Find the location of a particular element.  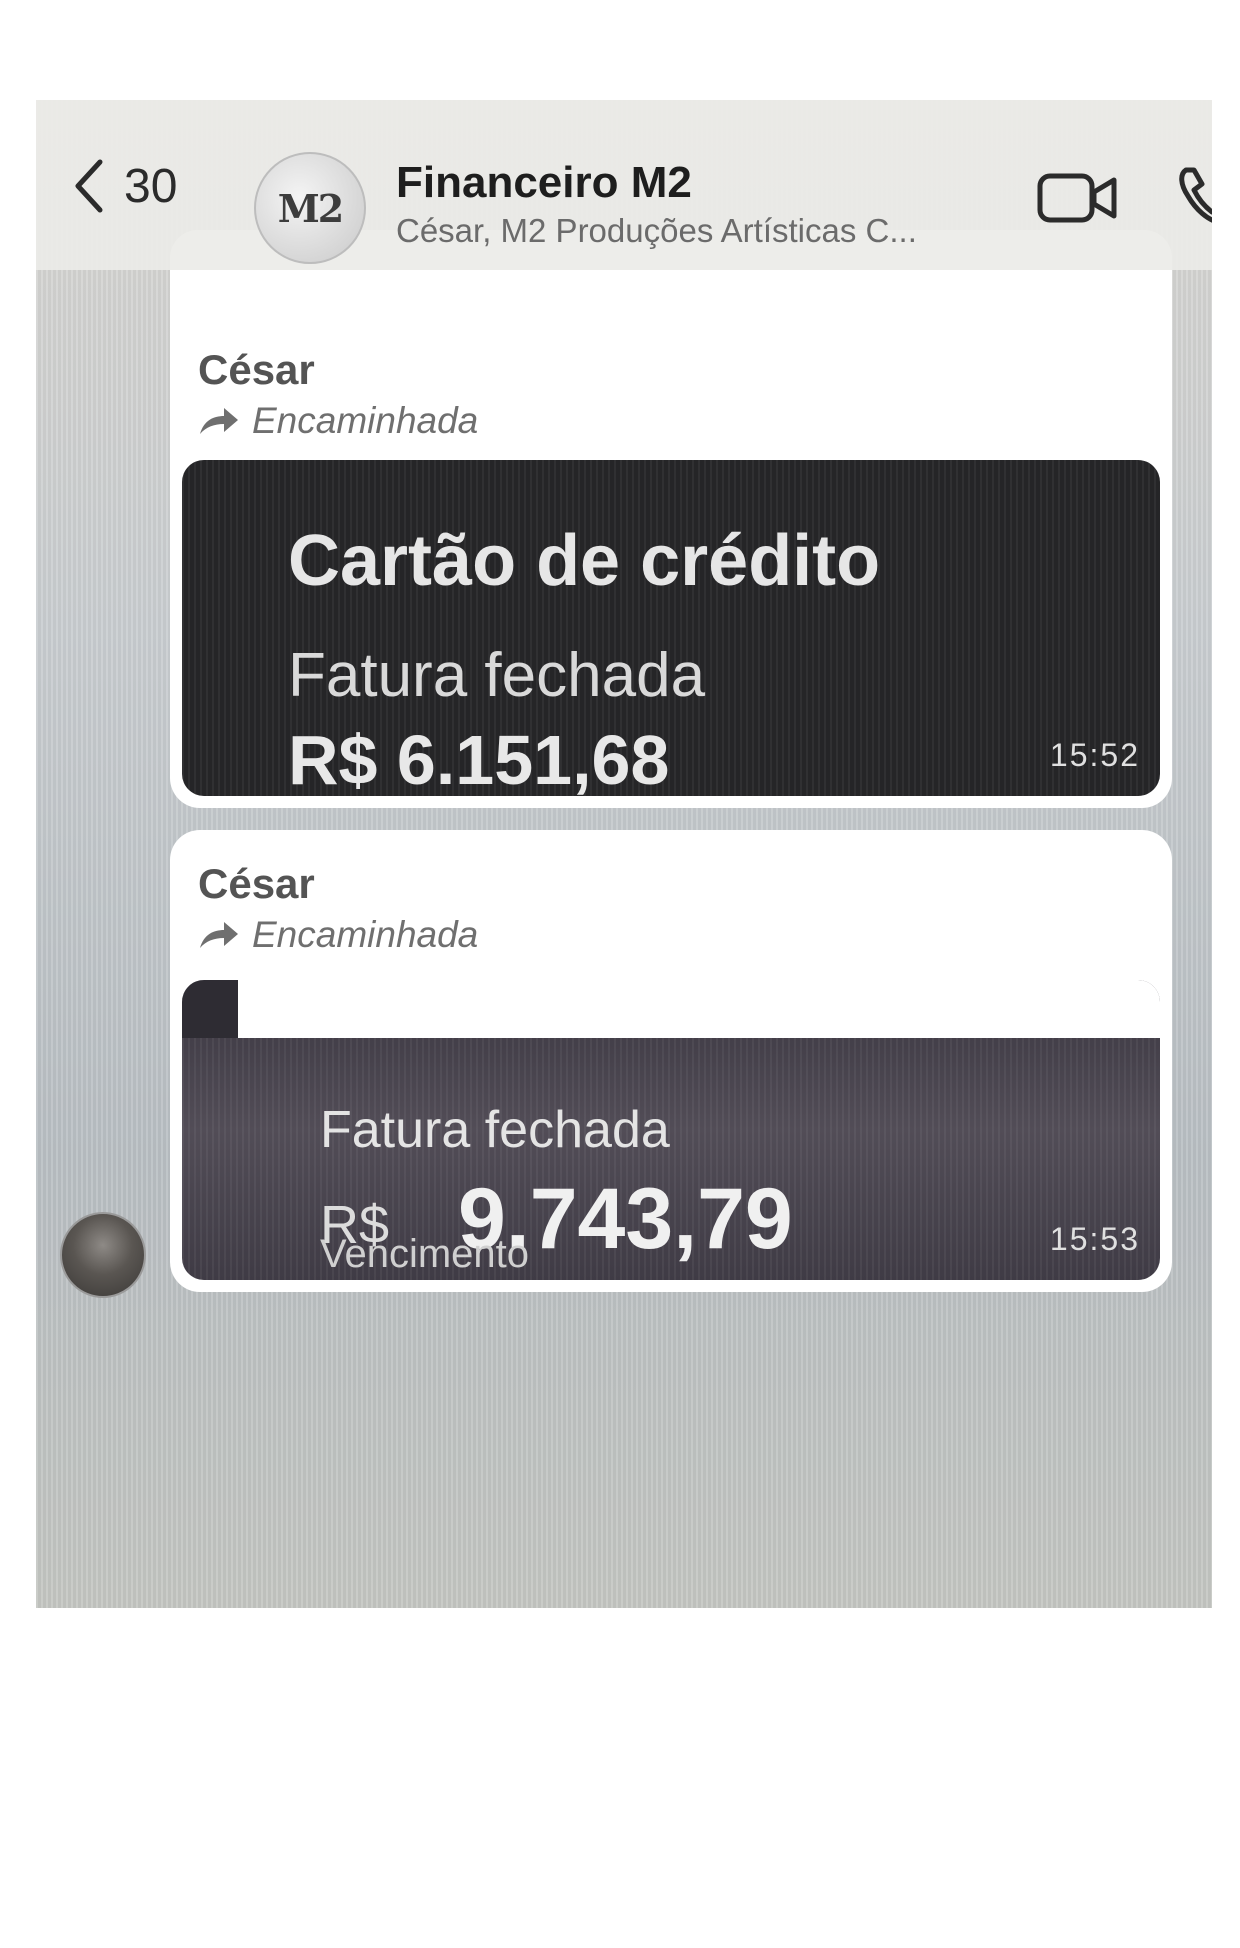

due-date-label: Vencimento is located at coordinates (425, 1254).